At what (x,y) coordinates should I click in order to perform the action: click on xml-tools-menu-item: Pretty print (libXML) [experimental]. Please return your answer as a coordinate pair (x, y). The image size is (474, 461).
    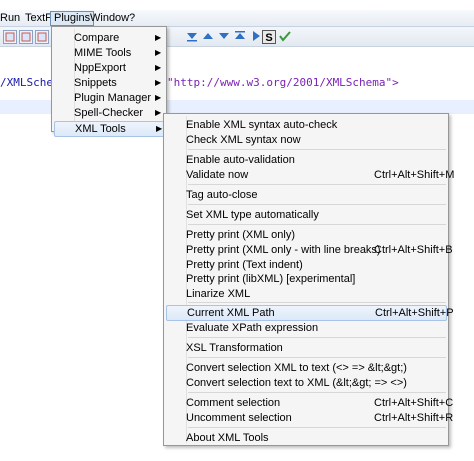
    Looking at the image, I should click on (306, 279).